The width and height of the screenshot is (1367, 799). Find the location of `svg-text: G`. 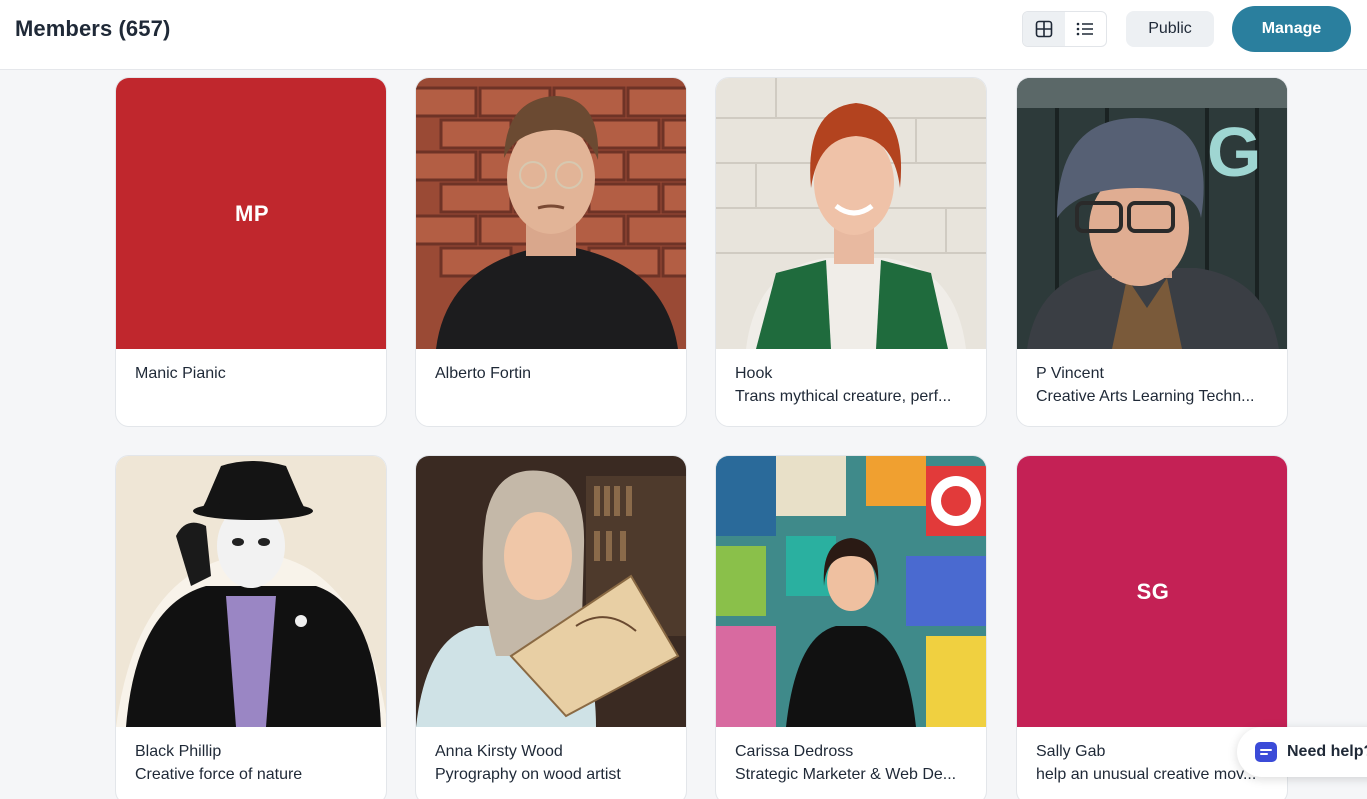

svg-text: G is located at coordinates (1234, 152).